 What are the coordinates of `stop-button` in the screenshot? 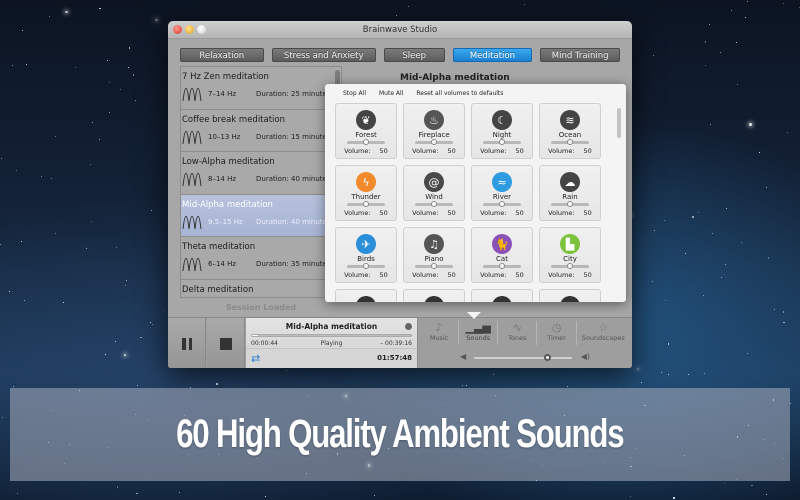 It's located at (226, 343).